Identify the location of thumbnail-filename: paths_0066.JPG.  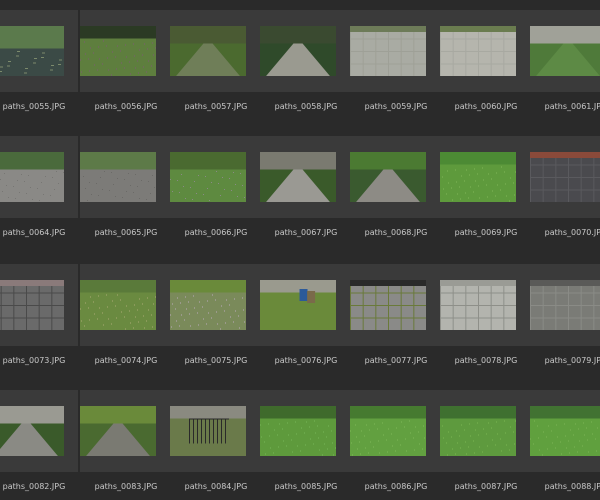
(216, 232).